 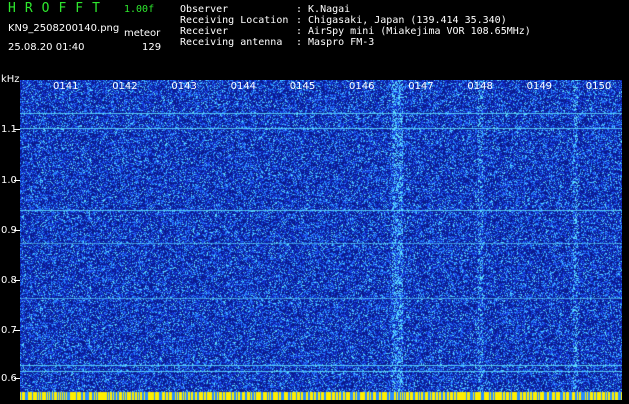 What do you see at coordinates (142, 33) in the screenshot?
I see `mode-label: meteor` at bounding box center [142, 33].